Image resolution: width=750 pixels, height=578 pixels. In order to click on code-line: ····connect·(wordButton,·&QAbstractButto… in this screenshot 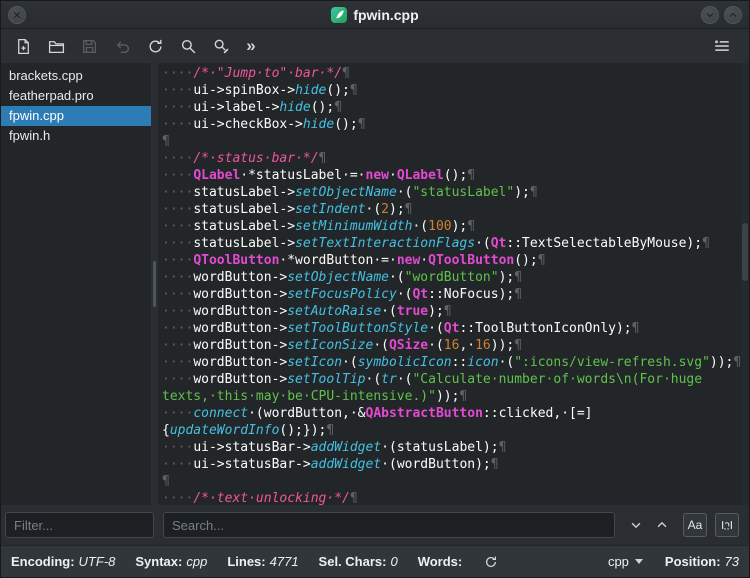, I will do `click(377, 413)`.